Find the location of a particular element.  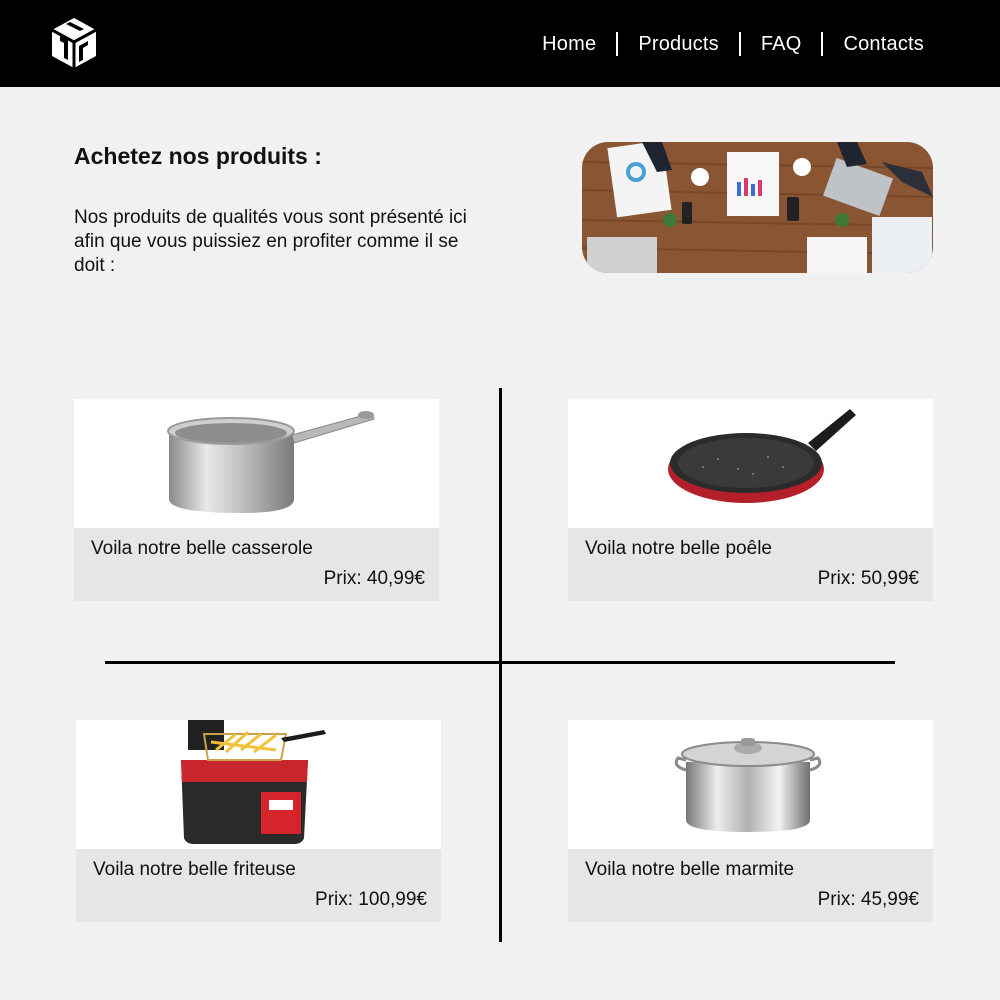

product-card-friteuse: Voila notre belle friteuse Prix: 100,99€ is located at coordinates (258, 821).